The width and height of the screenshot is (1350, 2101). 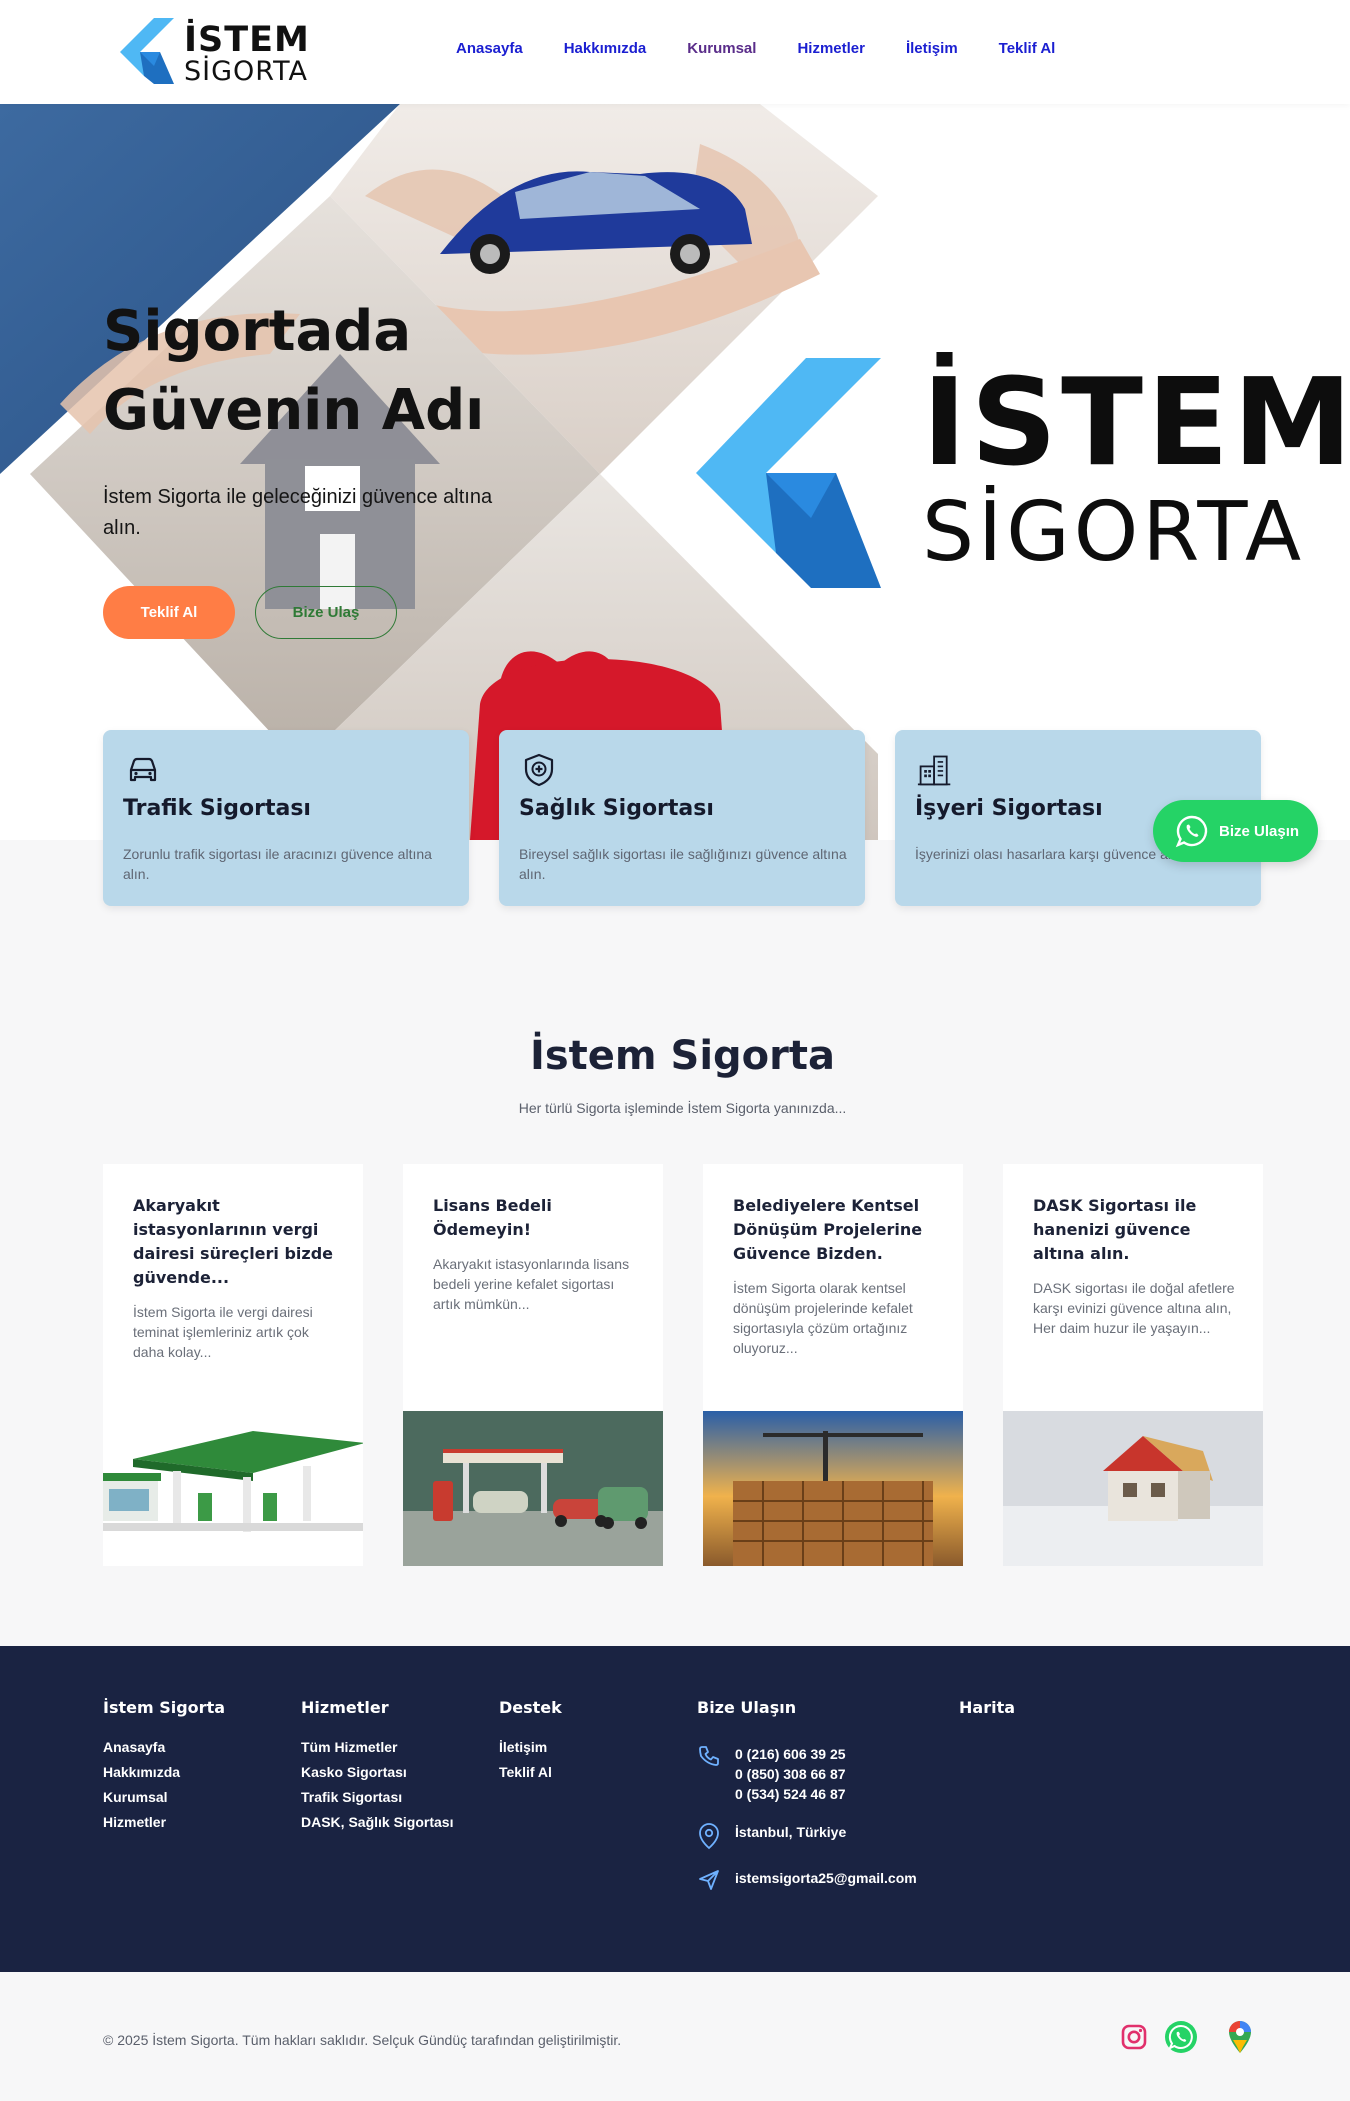 I want to click on hero-brand-logo: İSTEM SİGORTA, so click(x=1020, y=478).